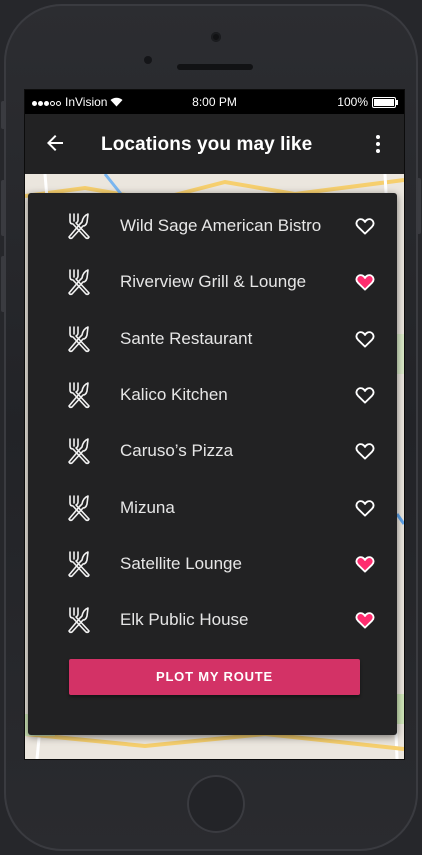  I want to click on home-button, so click(216, 804).